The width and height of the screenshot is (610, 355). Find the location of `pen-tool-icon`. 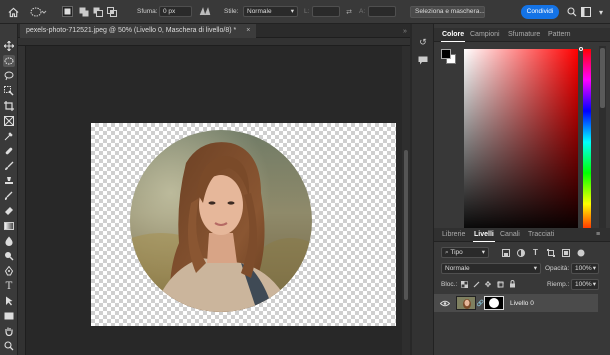

pen-tool-icon is located at coordinates (9, 271).